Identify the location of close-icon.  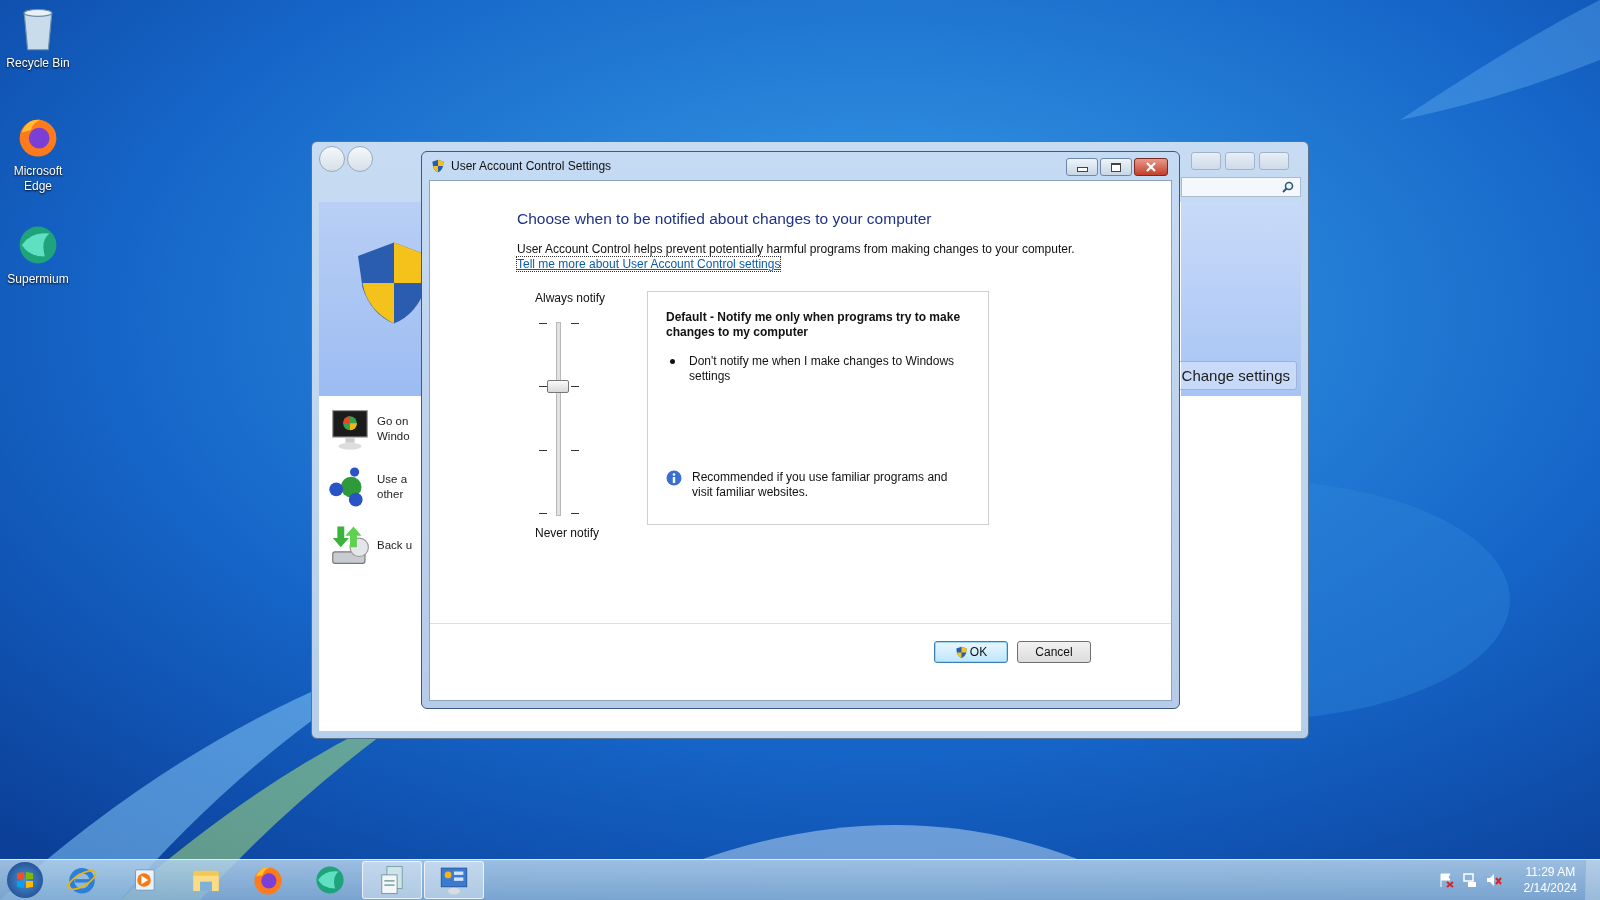
(1151, 167).